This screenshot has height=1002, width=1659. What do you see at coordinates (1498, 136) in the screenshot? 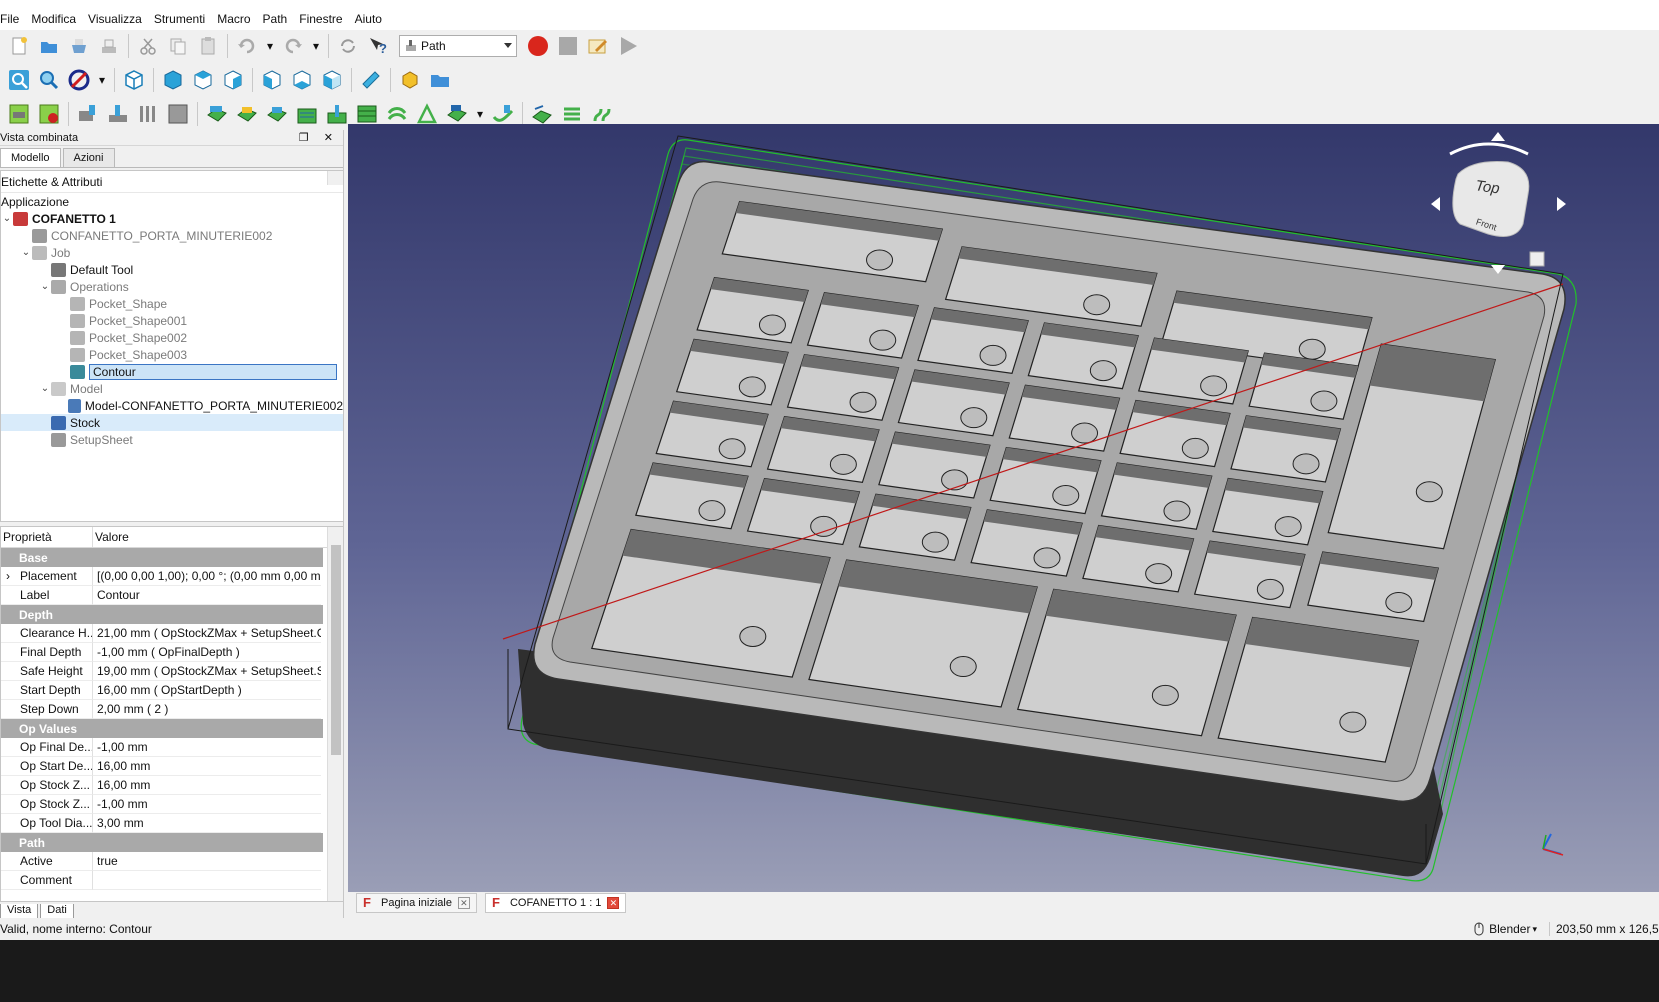
I see `navcube-up-arrow` at bounding box center [1498, 136].